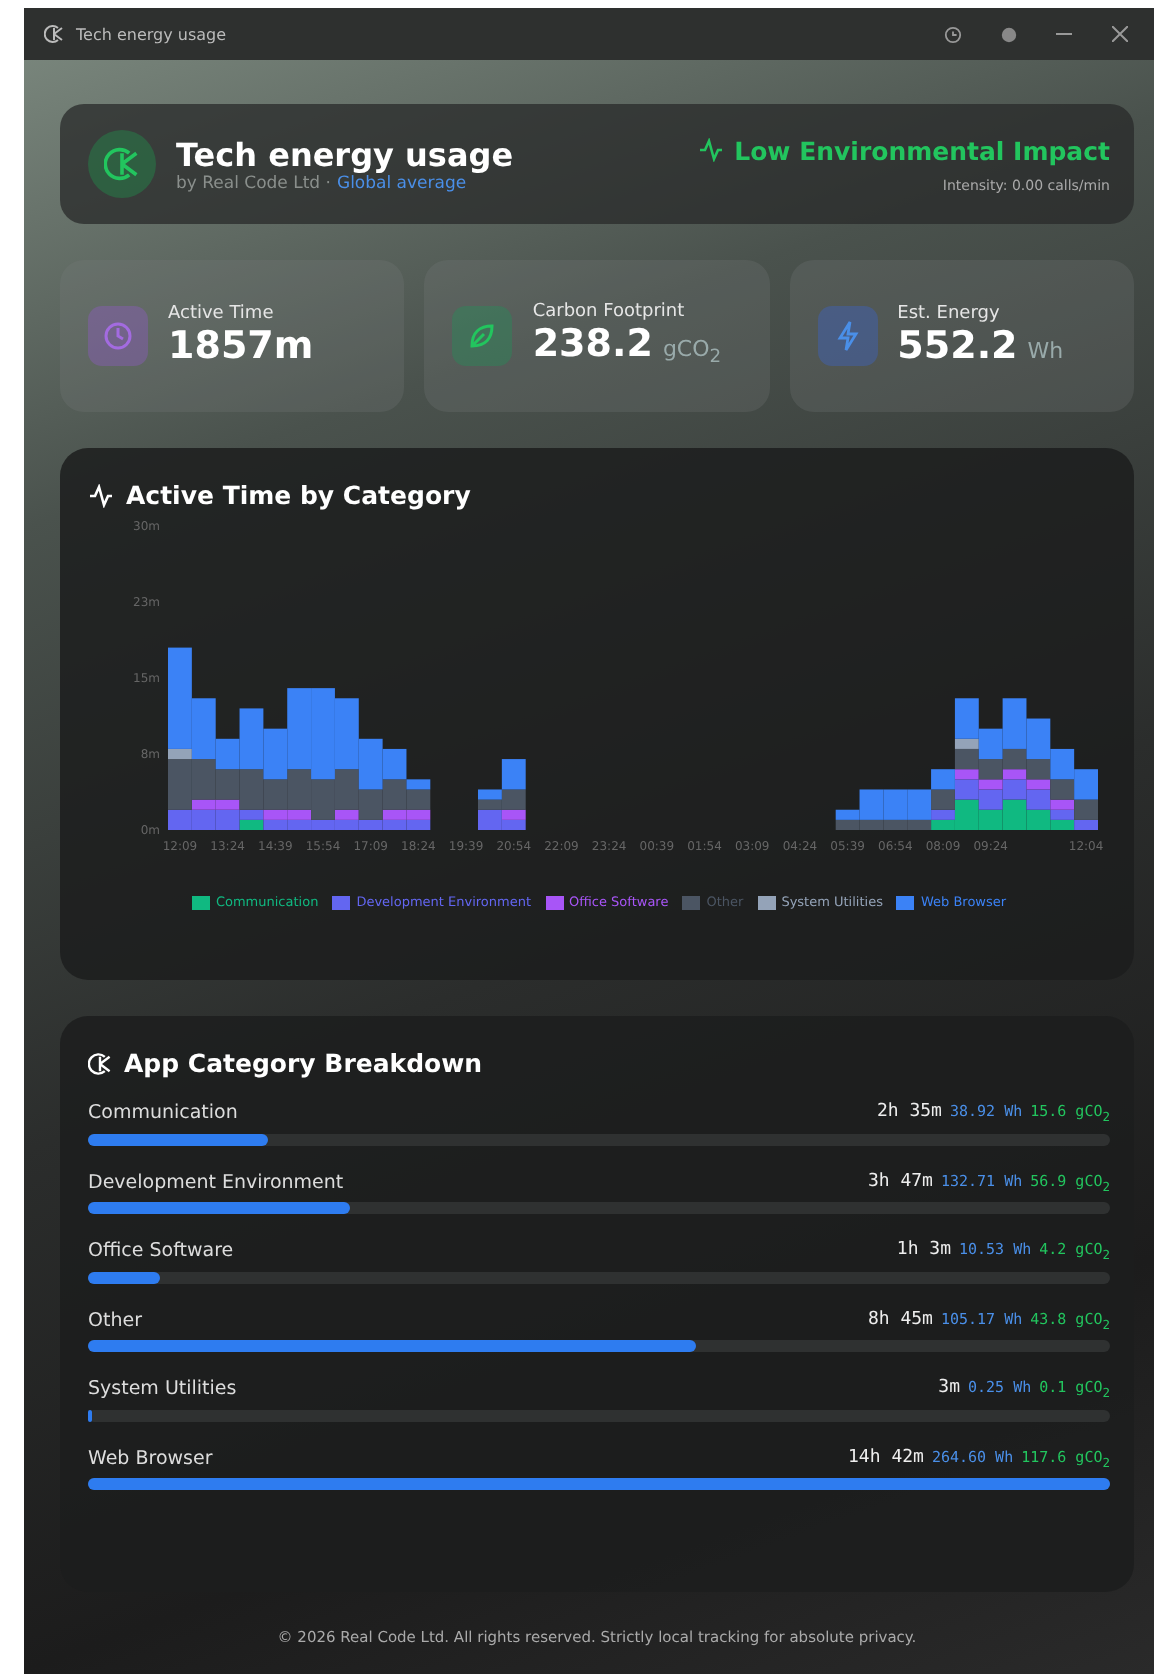 This screenshot has width=1170, height=1674. I want to click on window-title: Tech energy usage, so click(151, 34).